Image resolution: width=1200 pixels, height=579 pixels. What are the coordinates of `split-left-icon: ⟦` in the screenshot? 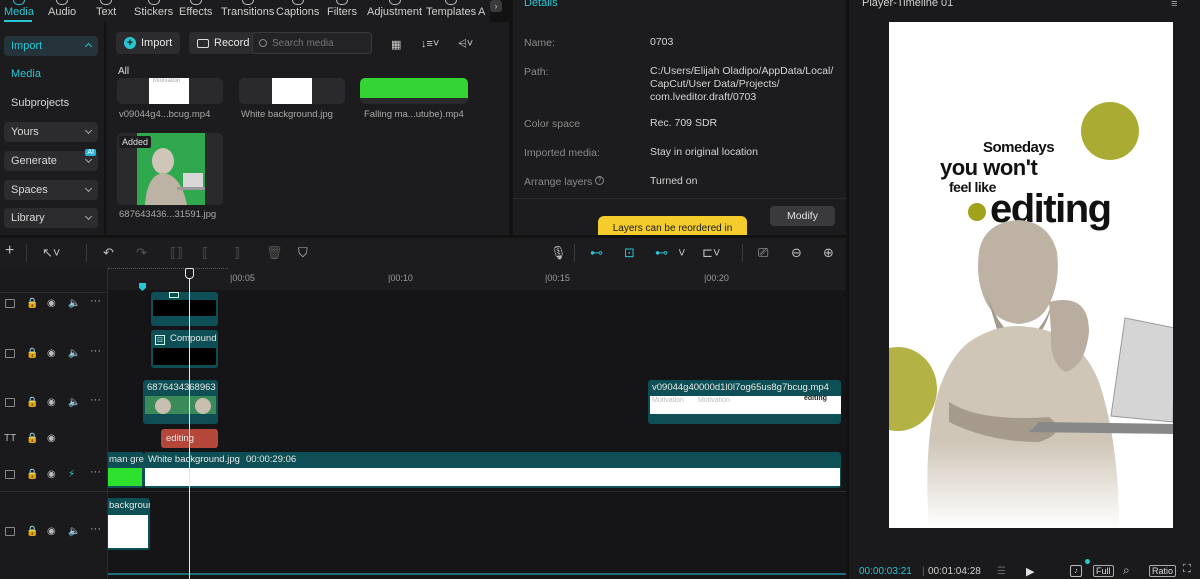 It's located at (205, 252).